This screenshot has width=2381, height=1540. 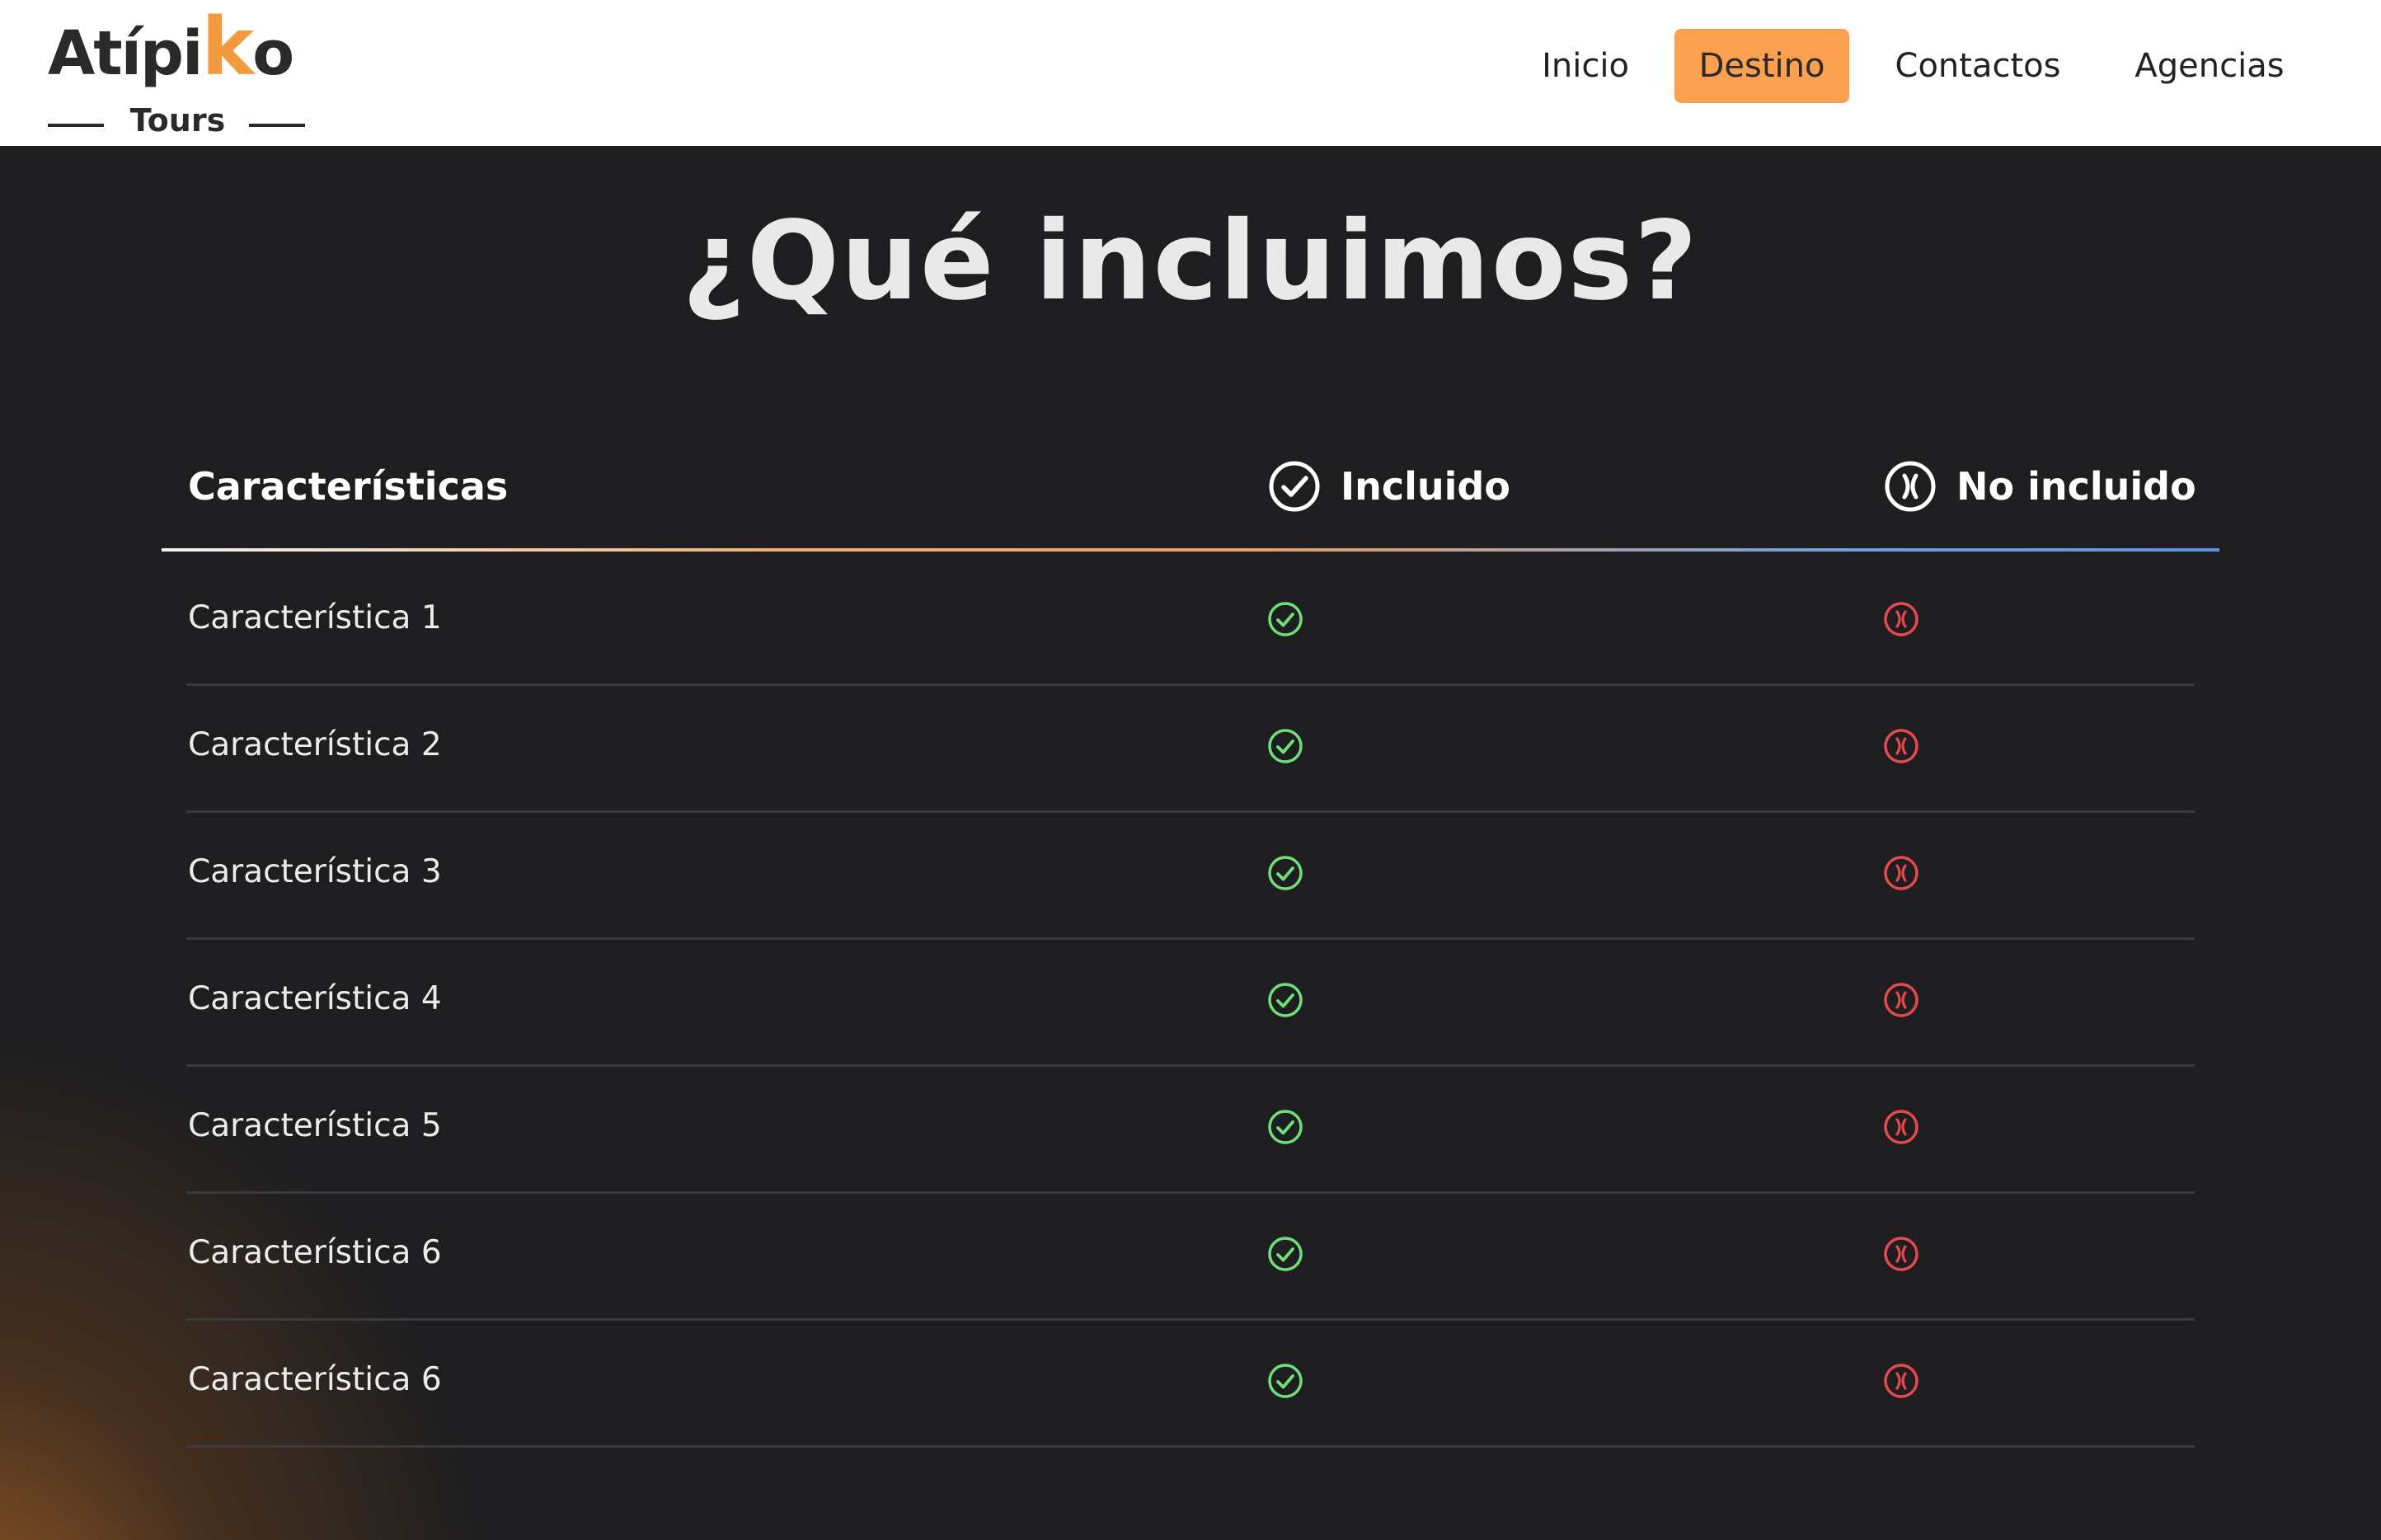 What do you see at coordinates (277, 125) in the screenshot?
I see `logo-divider` at bounding box center [277, 125].